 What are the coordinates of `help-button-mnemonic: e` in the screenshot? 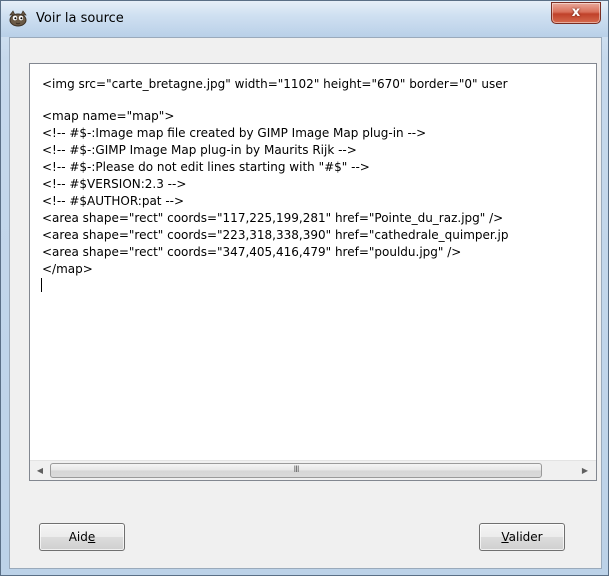 It's located at (91, 537).